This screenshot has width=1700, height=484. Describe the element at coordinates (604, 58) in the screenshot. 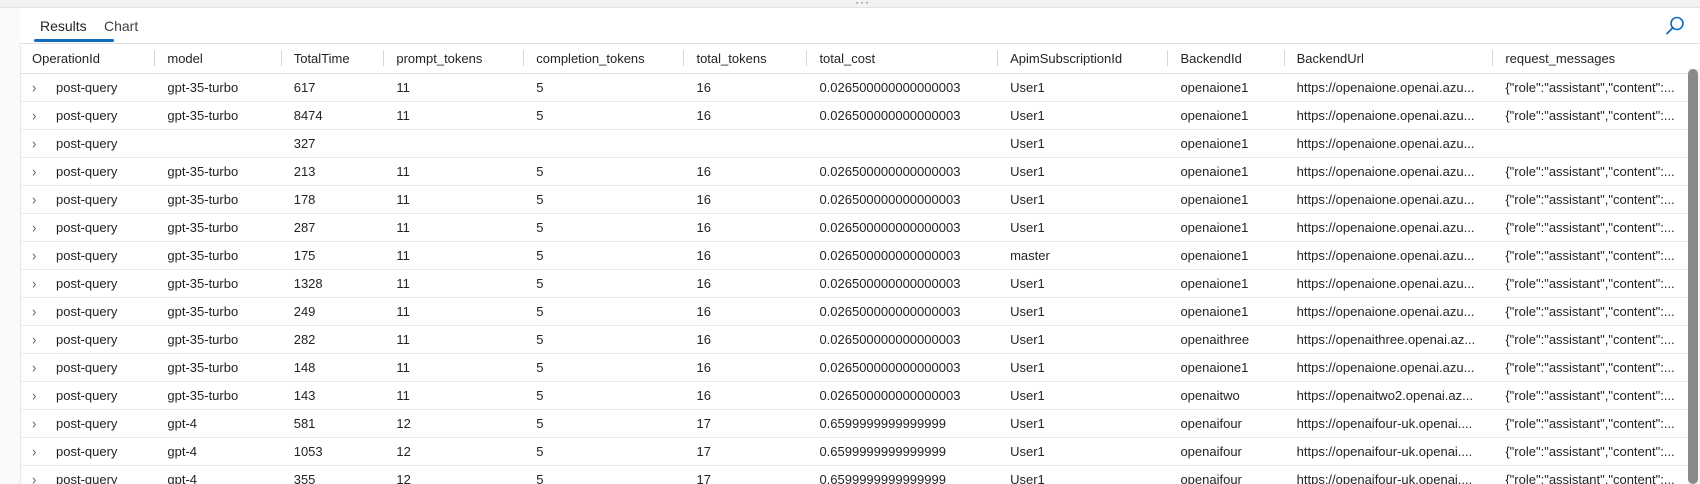

I see `column-header: completion_tokens` at that location.